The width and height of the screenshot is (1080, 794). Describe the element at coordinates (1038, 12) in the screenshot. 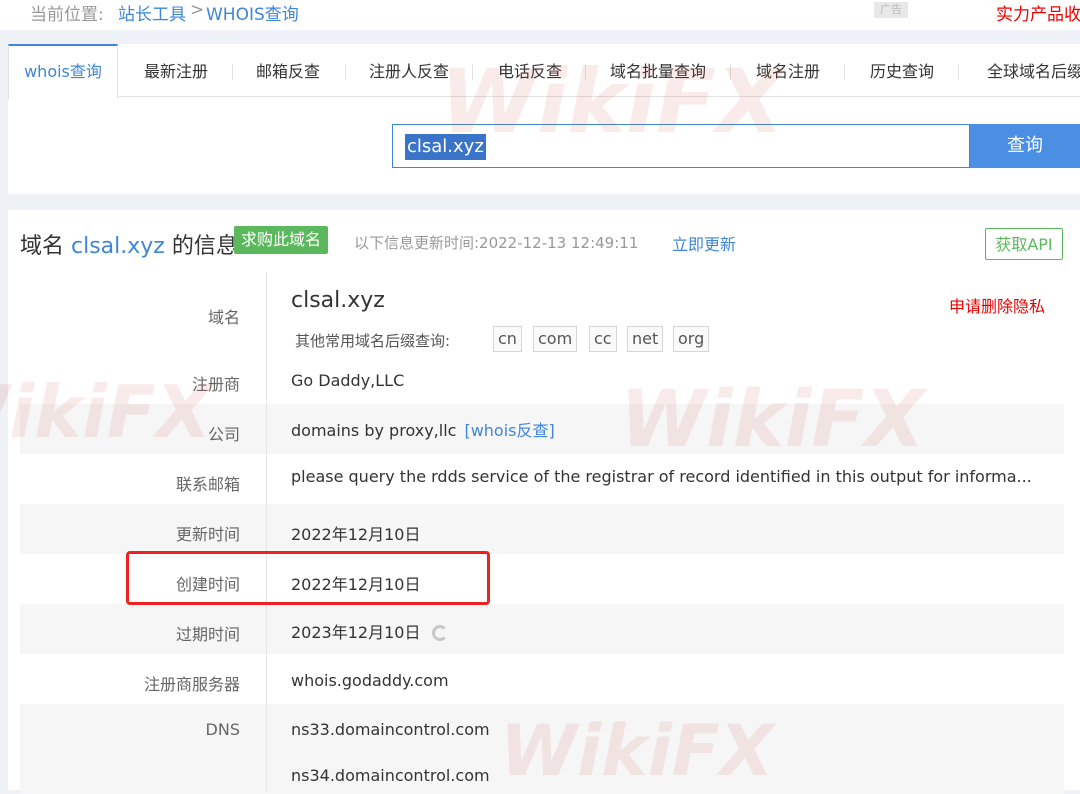

I see `promo-link: 实力产品收录` at that location.